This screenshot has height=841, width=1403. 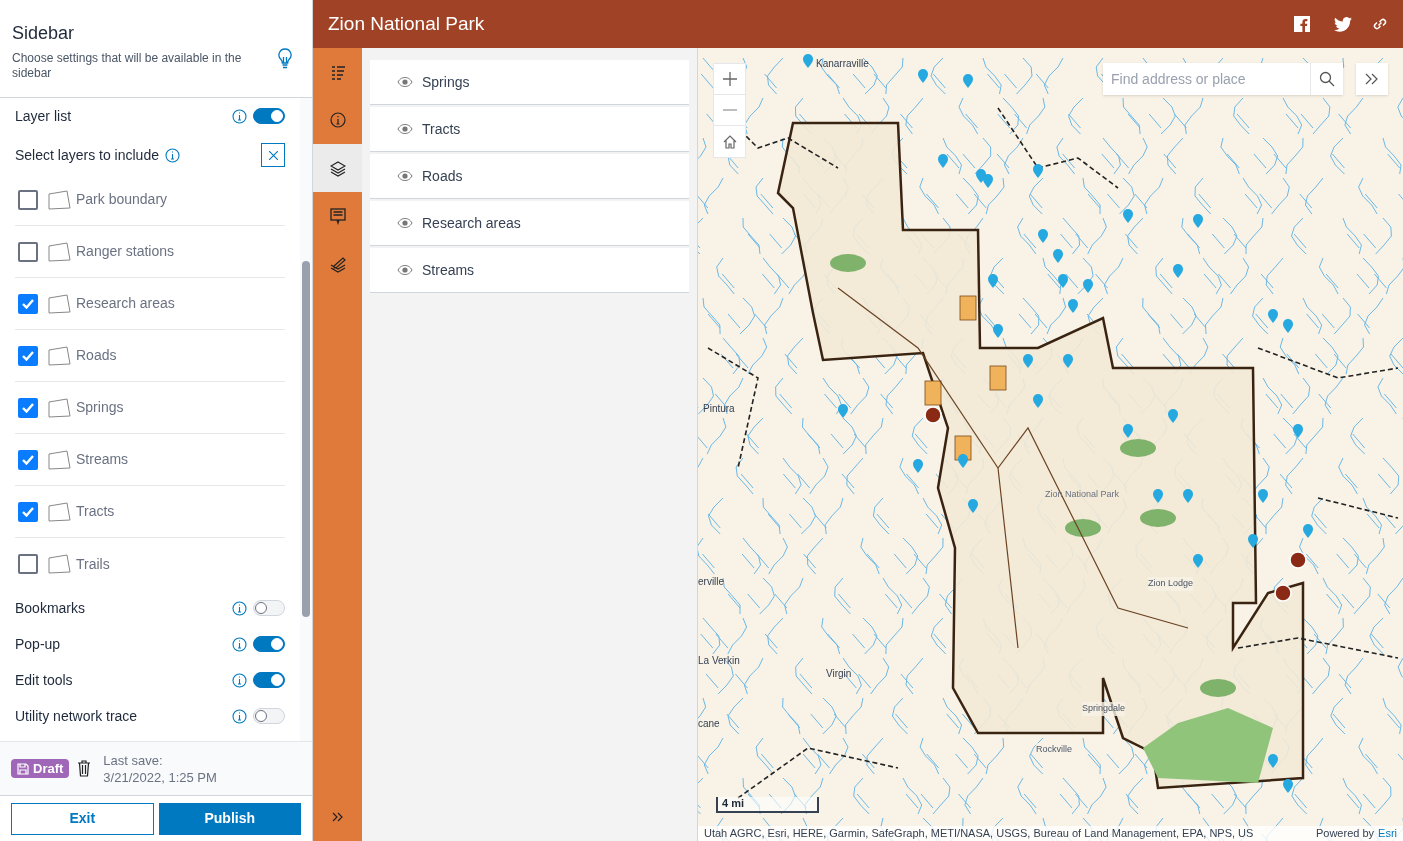 What do you see at coordinates (40, 768) in the screenshot?
I see `draft-badge: Draft` at bounding box center [40, 768].